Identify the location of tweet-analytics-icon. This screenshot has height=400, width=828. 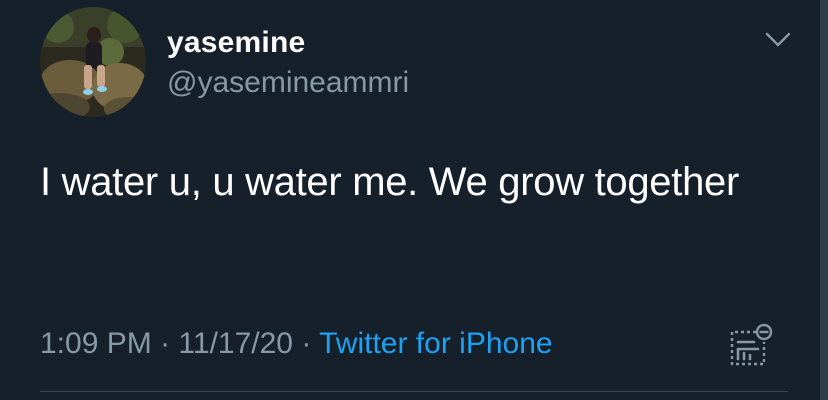
(750, 345).